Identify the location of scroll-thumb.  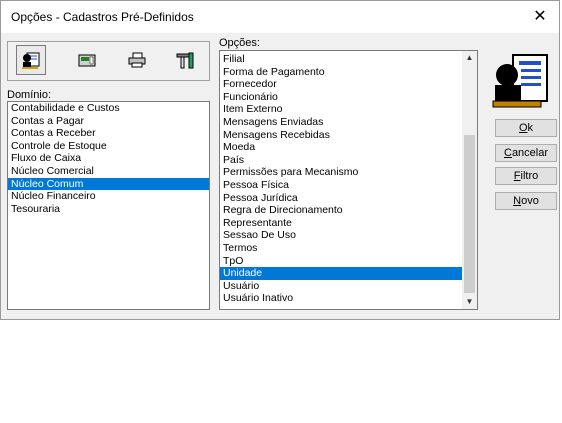
(469, 214).